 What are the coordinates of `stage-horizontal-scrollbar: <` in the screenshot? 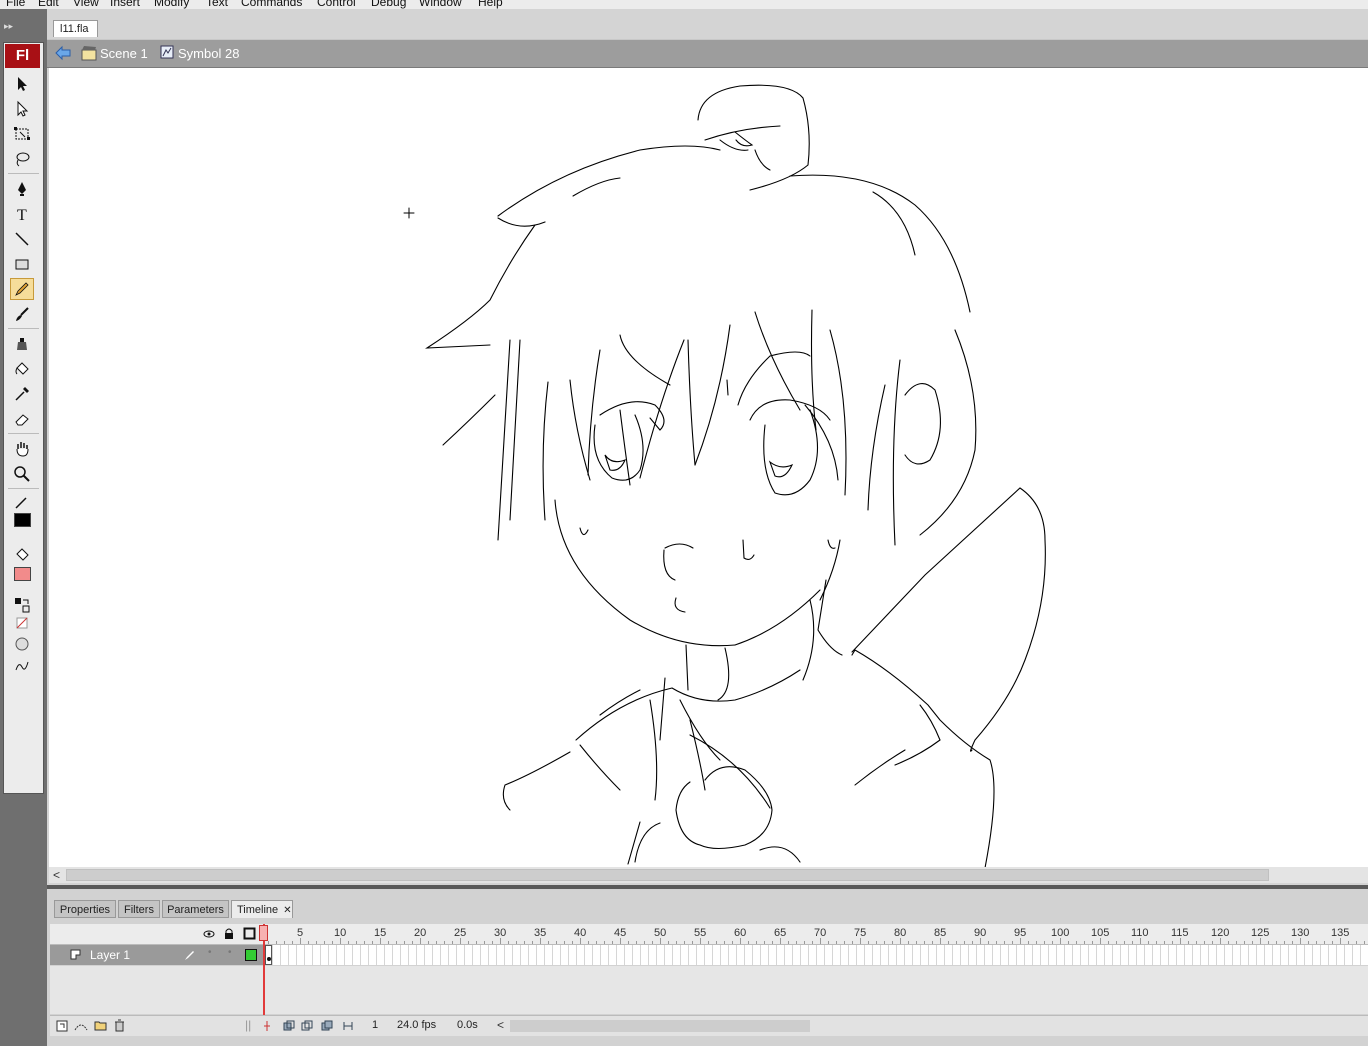 It's located at (708, 875).